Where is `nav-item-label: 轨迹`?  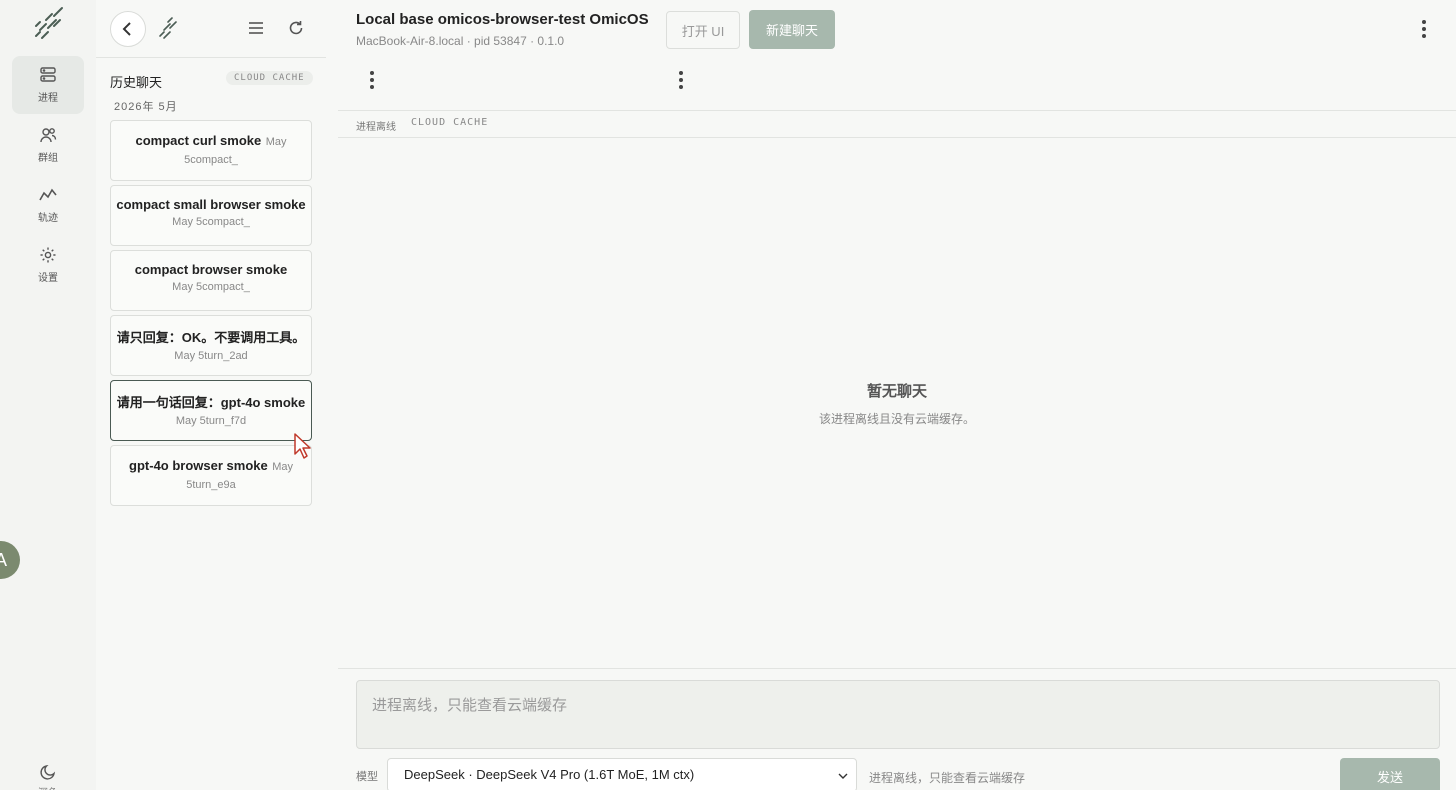
nav-item-label: 轨迹 is located at coordinates (48, 218).